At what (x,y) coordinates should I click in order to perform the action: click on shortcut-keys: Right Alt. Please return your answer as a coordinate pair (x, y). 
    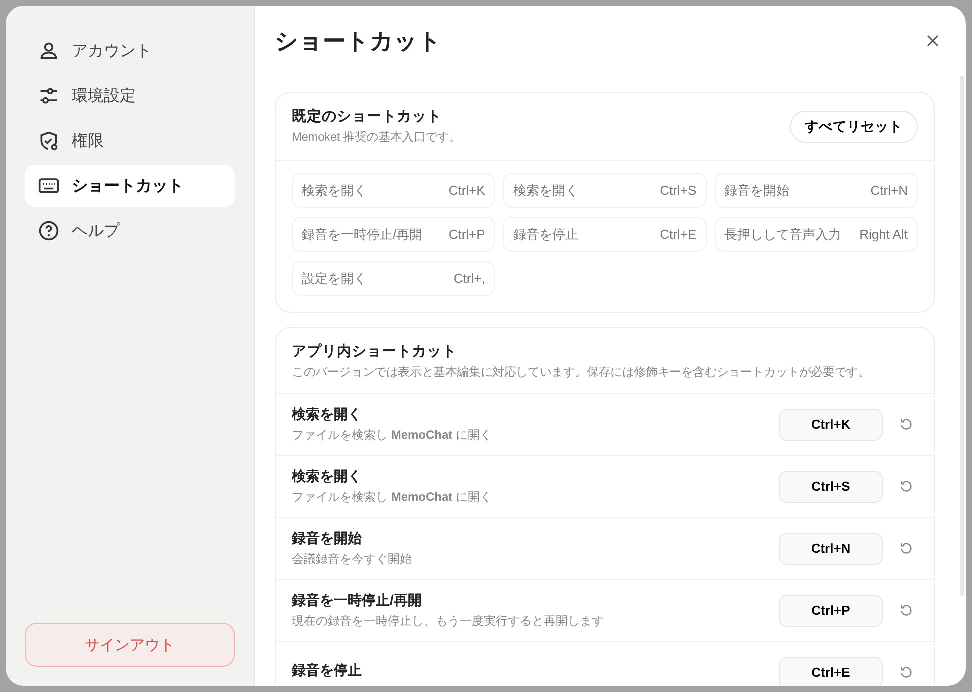
    Looking at the image, I should click on (884, 234).